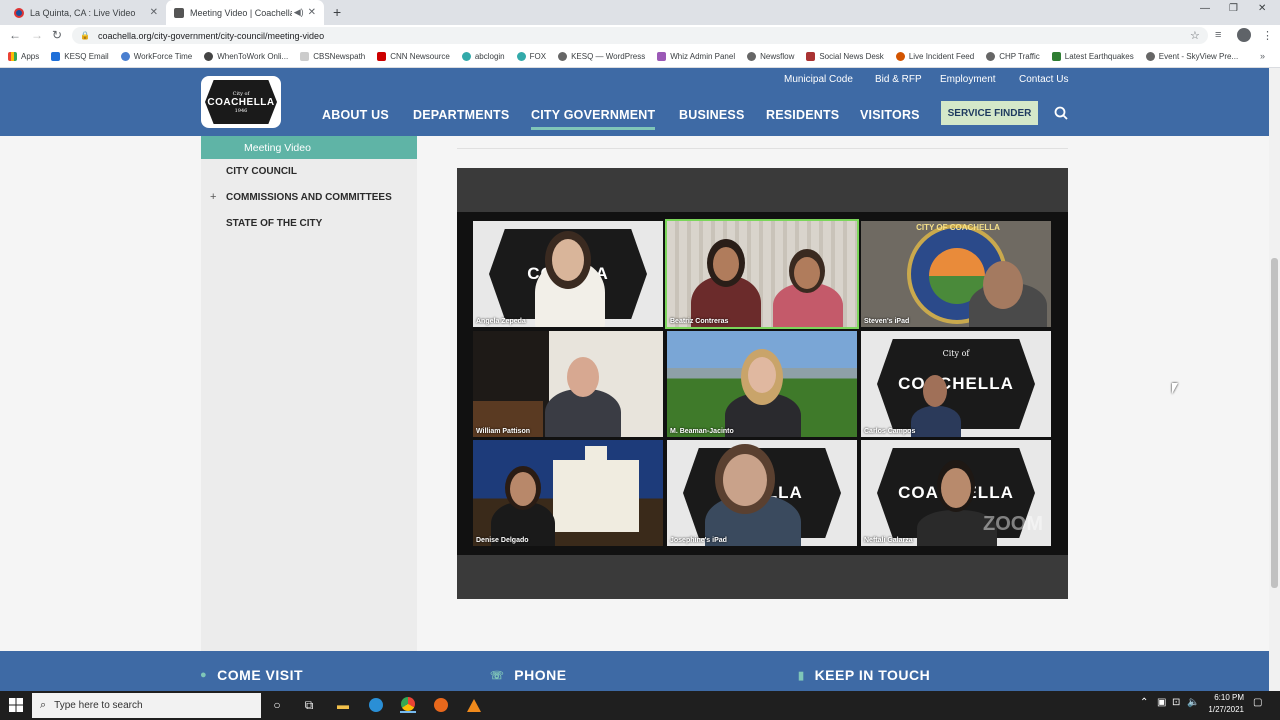  What do you see at coordinates (309, 197) in the screenshot?
I see `sidebar-item-commissions: COMMISSIONS AND COMMITTEES` at bounding box center [309, 197].